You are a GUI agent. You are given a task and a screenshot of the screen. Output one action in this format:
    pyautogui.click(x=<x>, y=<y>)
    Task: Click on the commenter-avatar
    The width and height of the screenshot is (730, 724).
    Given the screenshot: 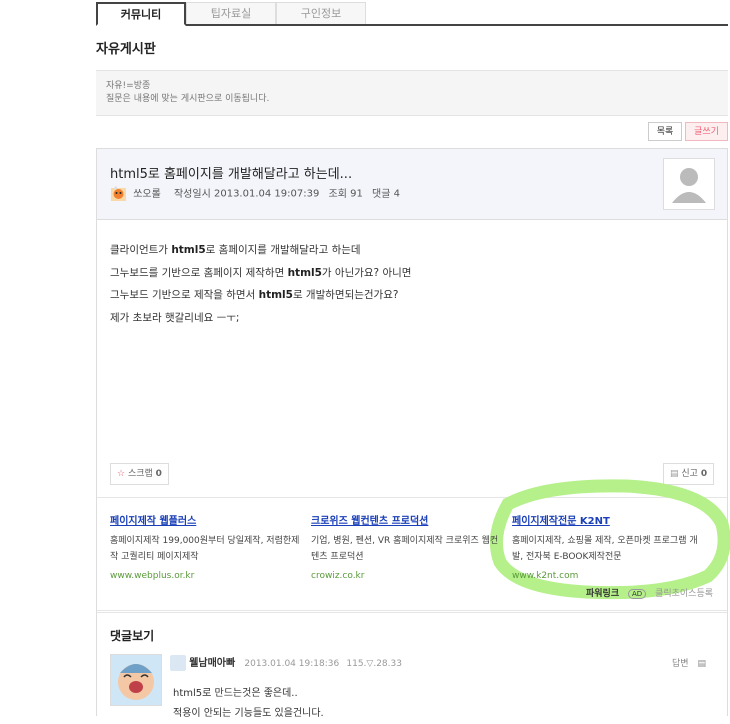 What is the action you would take?
    pyautogui.click(x=136, y=680)
    